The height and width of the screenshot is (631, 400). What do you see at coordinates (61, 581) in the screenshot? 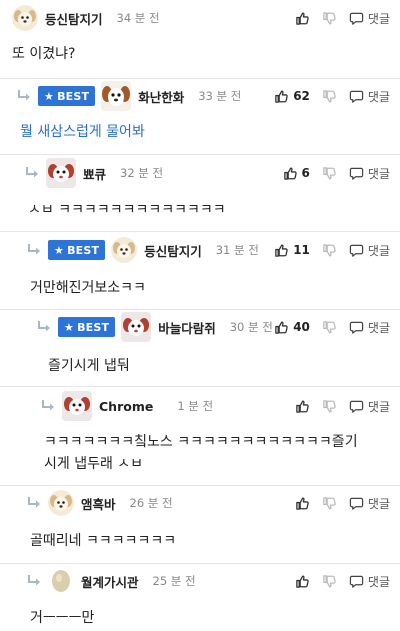
I see `egg-avatar` at bounding box center [61, 581].